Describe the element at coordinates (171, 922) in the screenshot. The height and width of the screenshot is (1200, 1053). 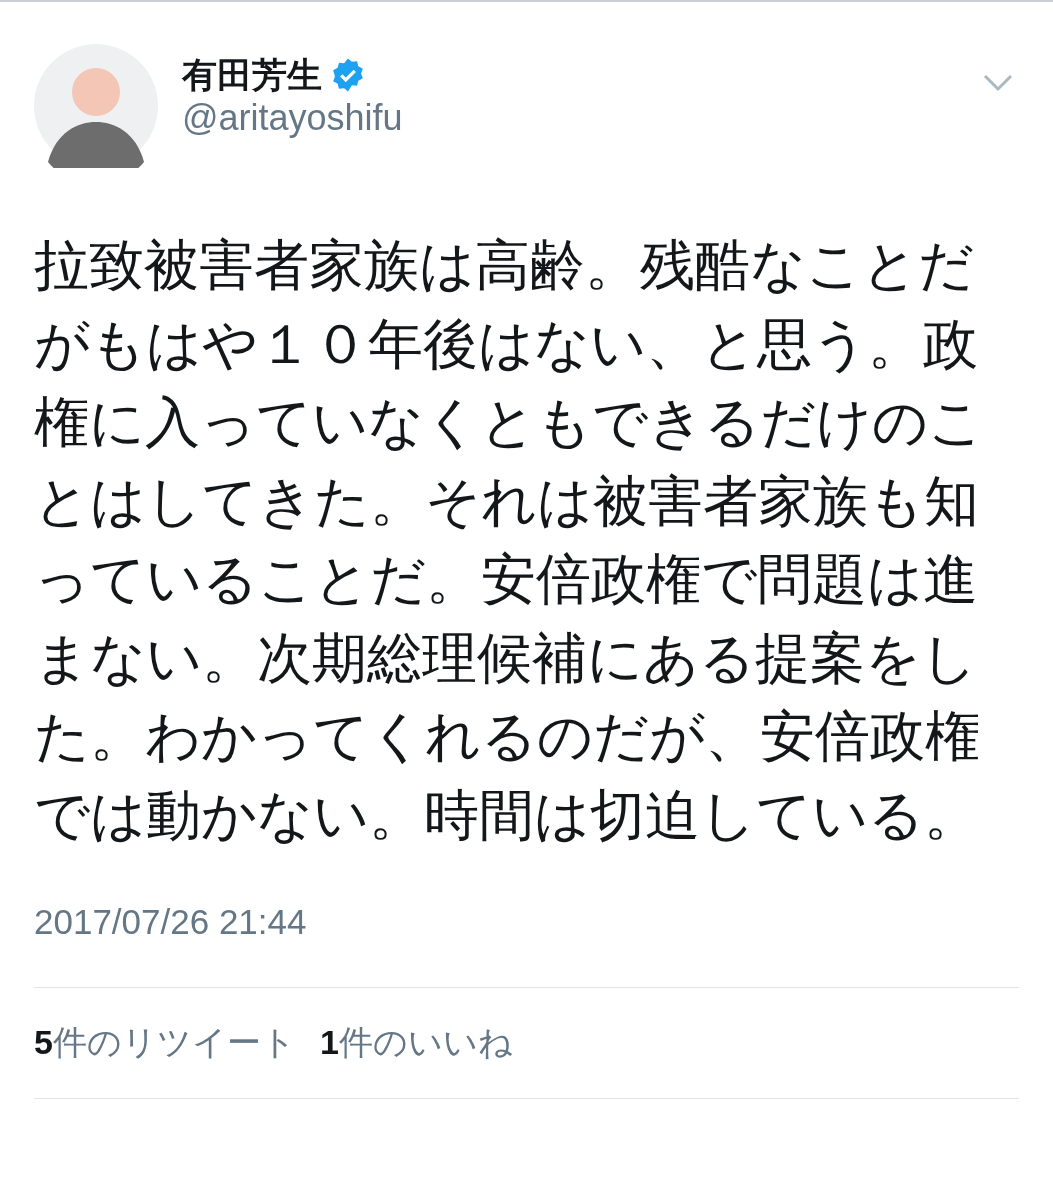
I see `tweet-timestamp: 2017/07/26 21:44` at that location.